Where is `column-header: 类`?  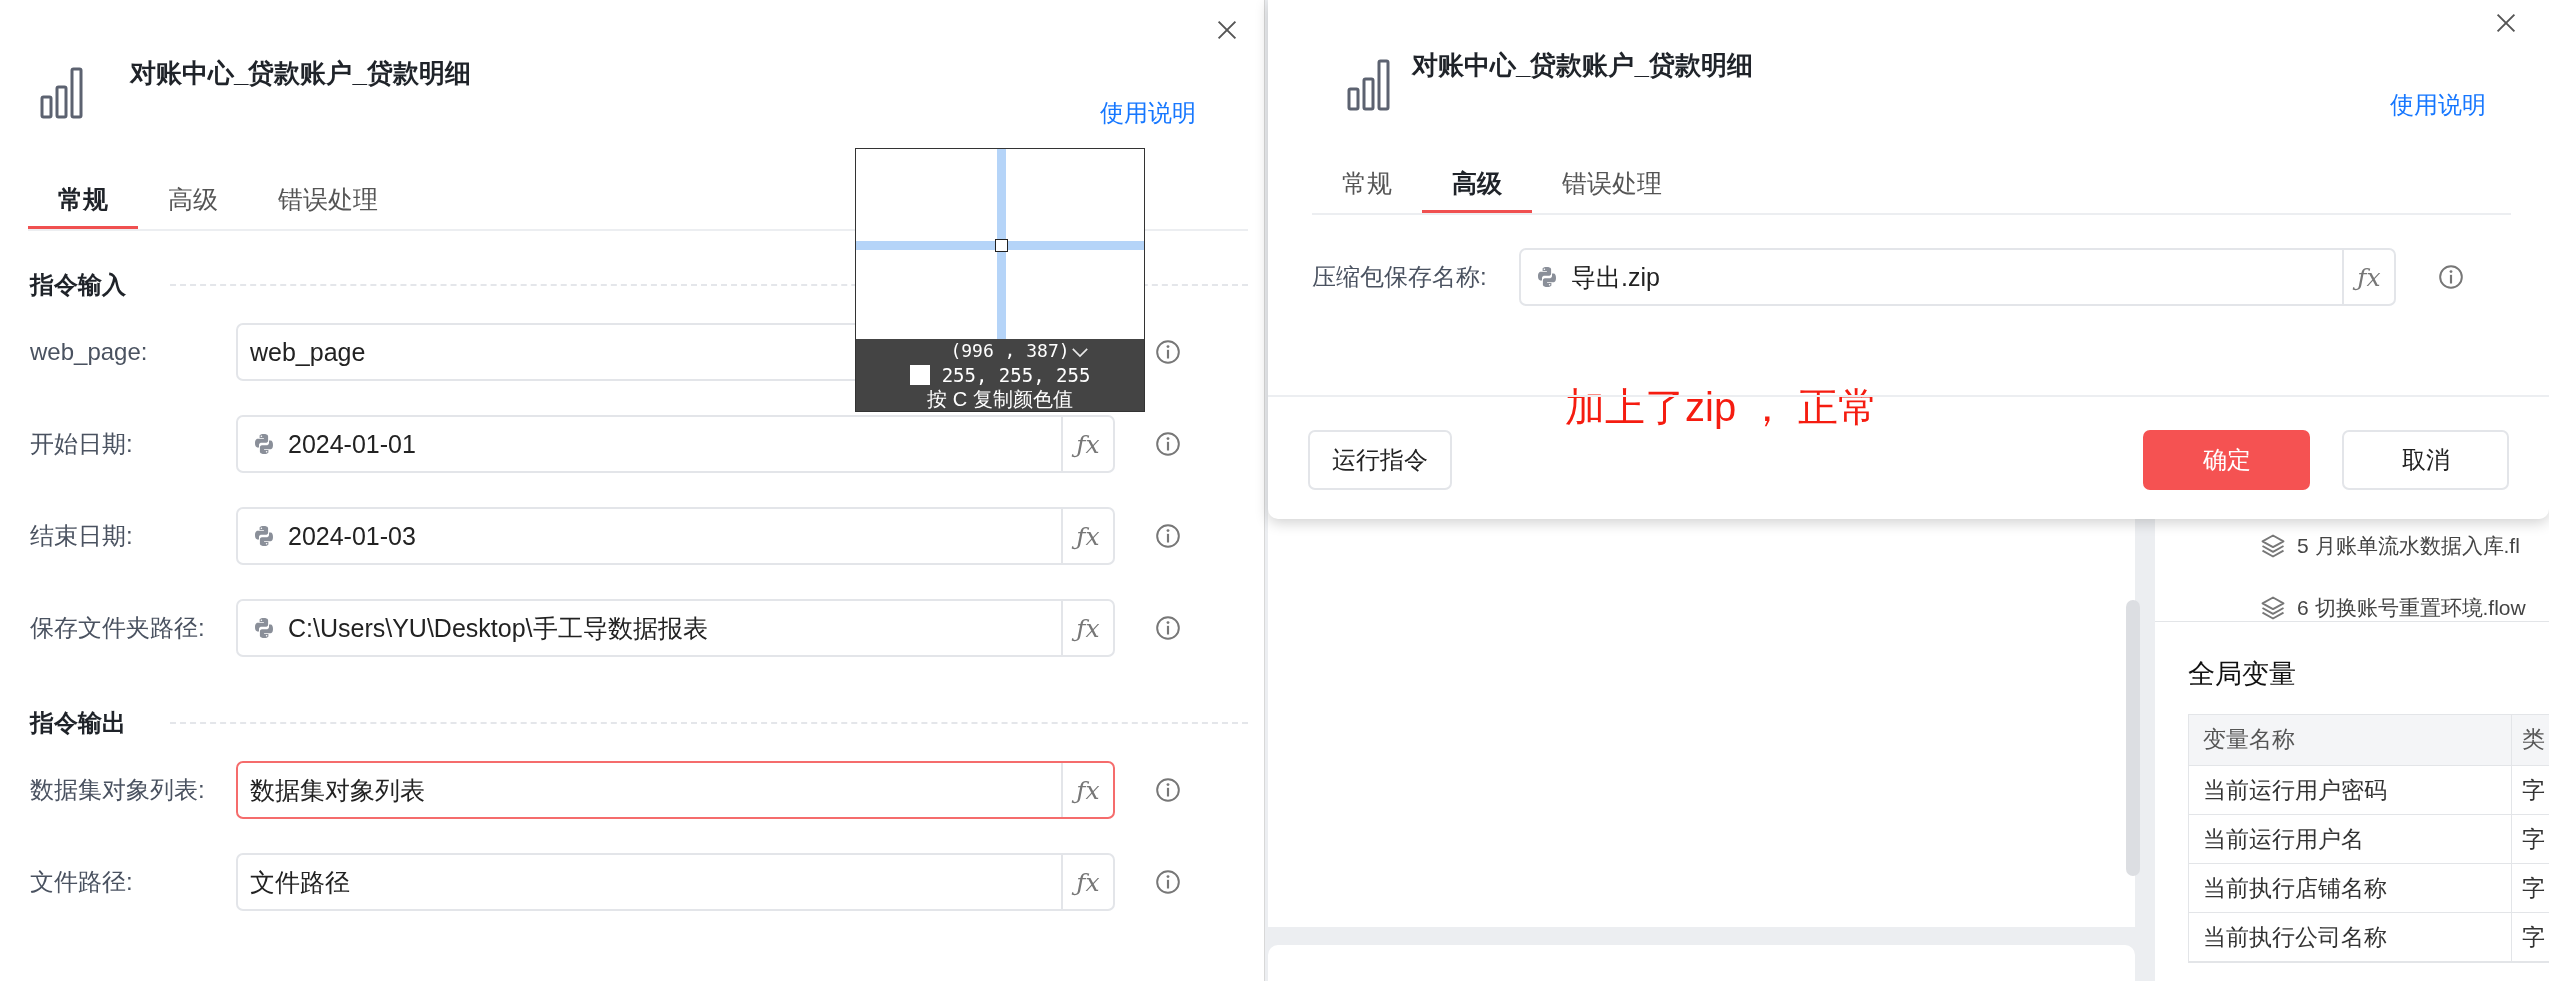 column-header: 类 is located at coordinates (2533, 739).